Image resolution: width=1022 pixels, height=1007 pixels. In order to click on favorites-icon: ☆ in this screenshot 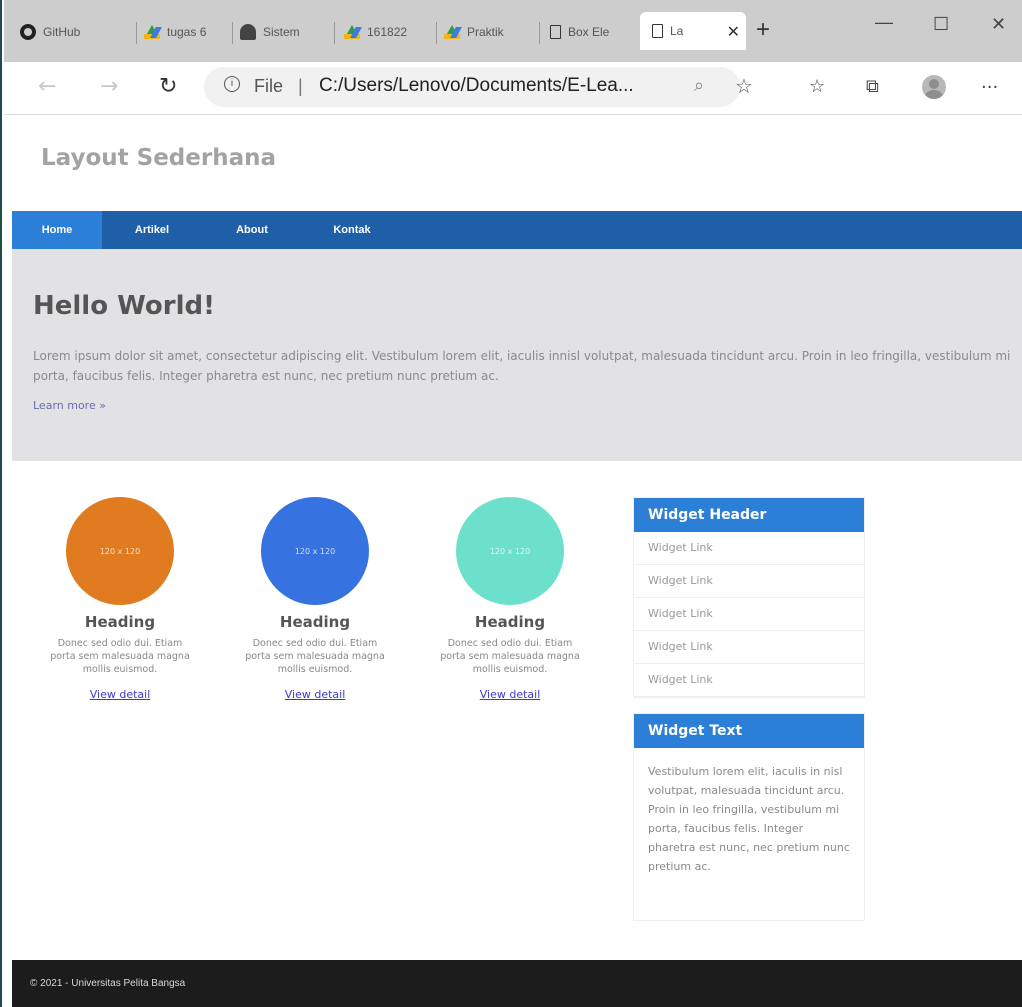, I will do `click(817, 86)`.